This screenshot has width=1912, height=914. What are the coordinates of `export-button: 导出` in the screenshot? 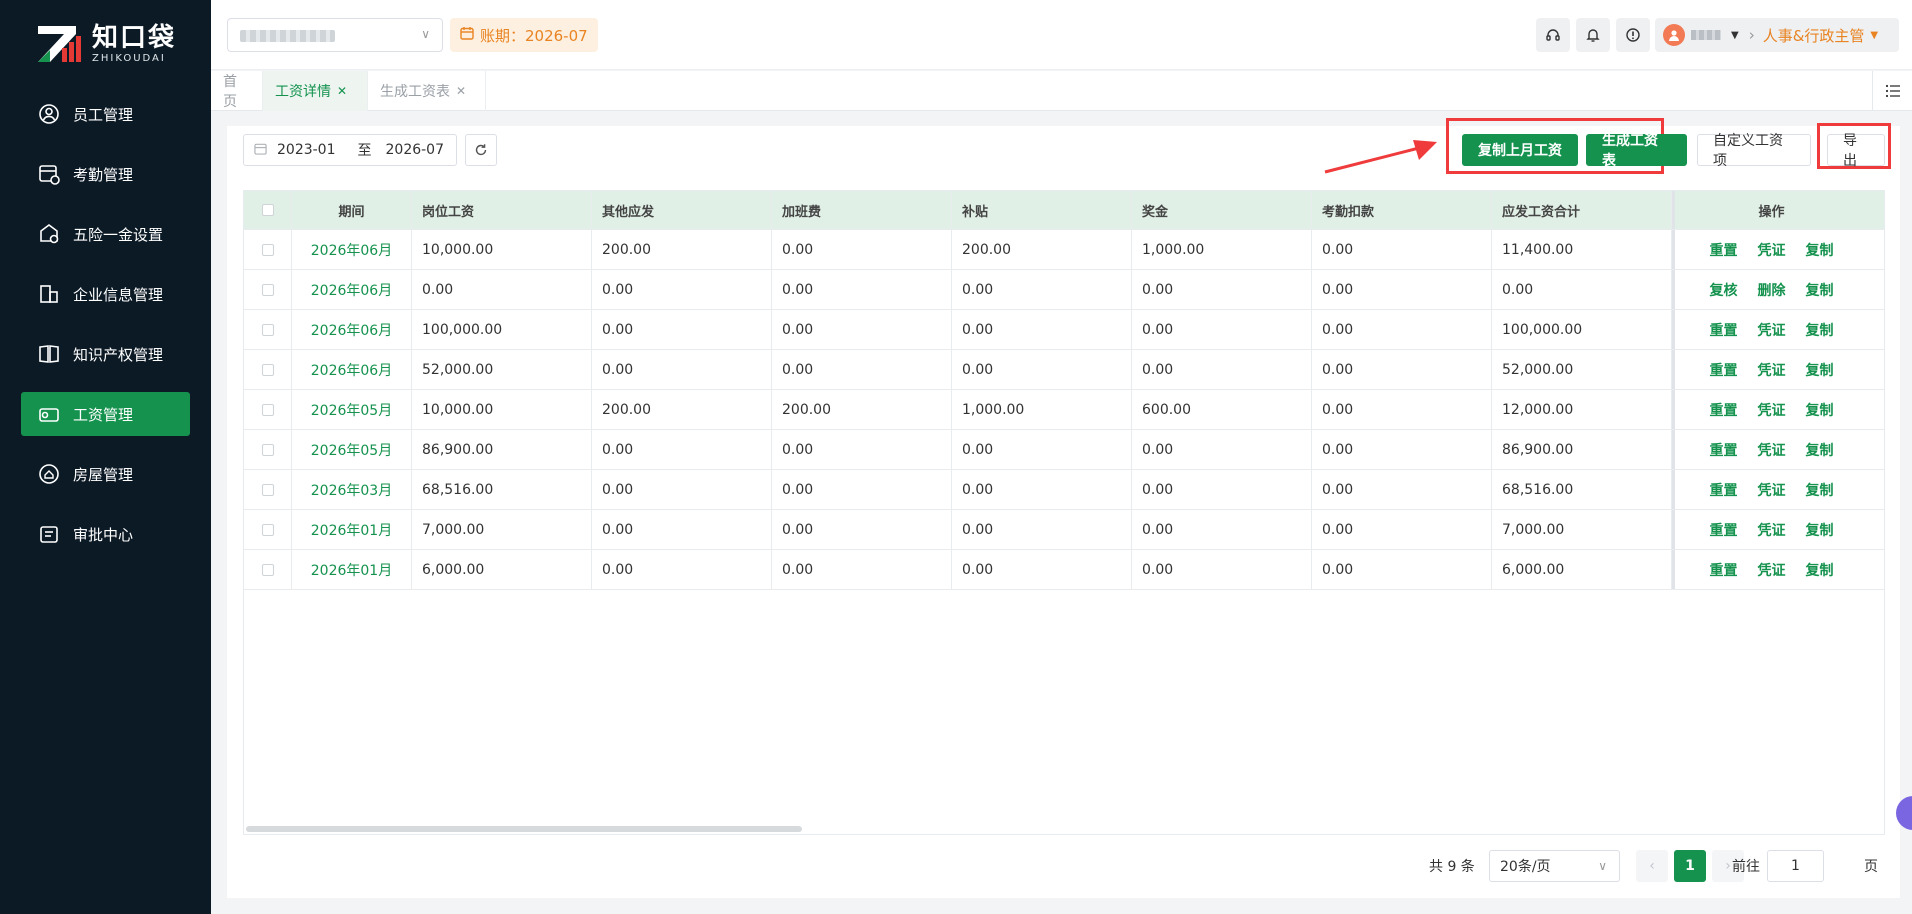 It's located at (1856, 151).